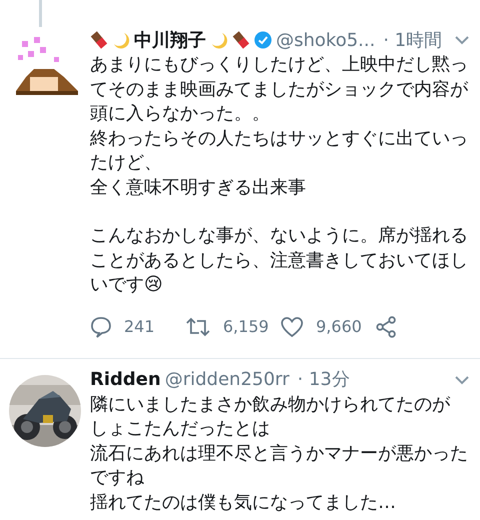  Describe the element at coordinates (198, 327) in the screenshot. I see `retweet-icon` at that location.